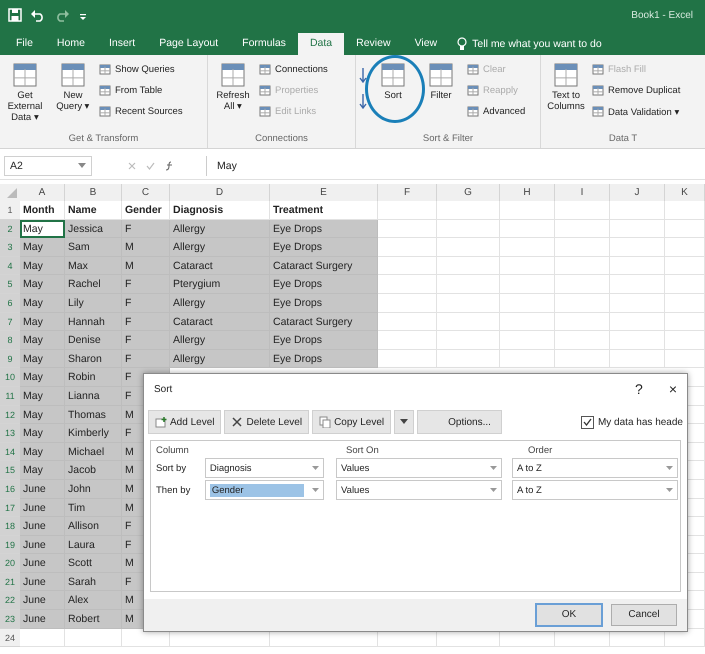 Image resolution: width=705 pixels, height=654 pixels. I want to click on group-label: Data T, so click(623, 139).